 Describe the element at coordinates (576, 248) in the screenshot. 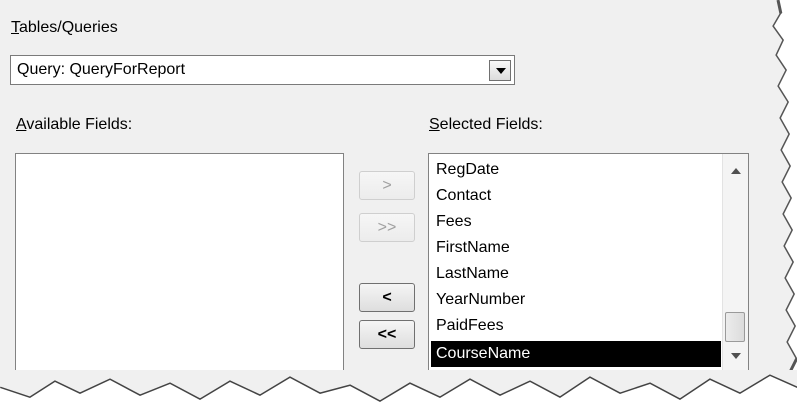

I see `list-item: FirstName` at that location.